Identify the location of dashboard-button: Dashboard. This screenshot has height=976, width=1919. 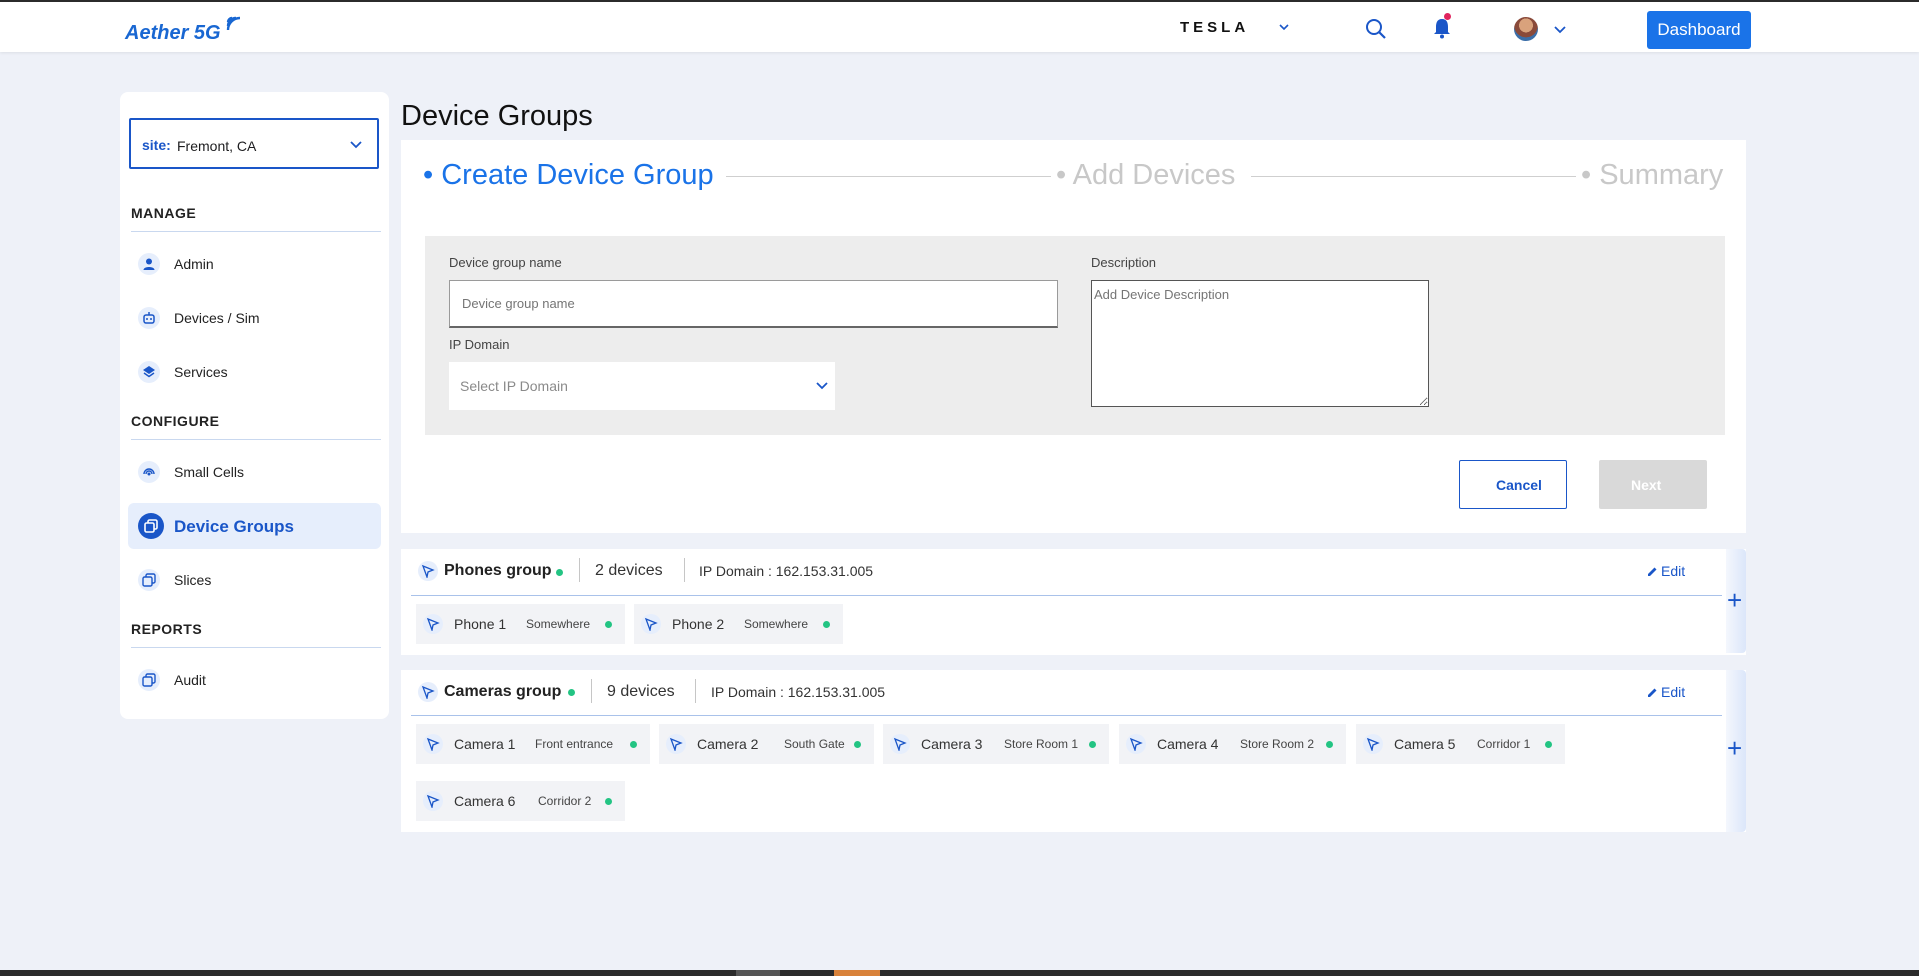
(1699, 30).